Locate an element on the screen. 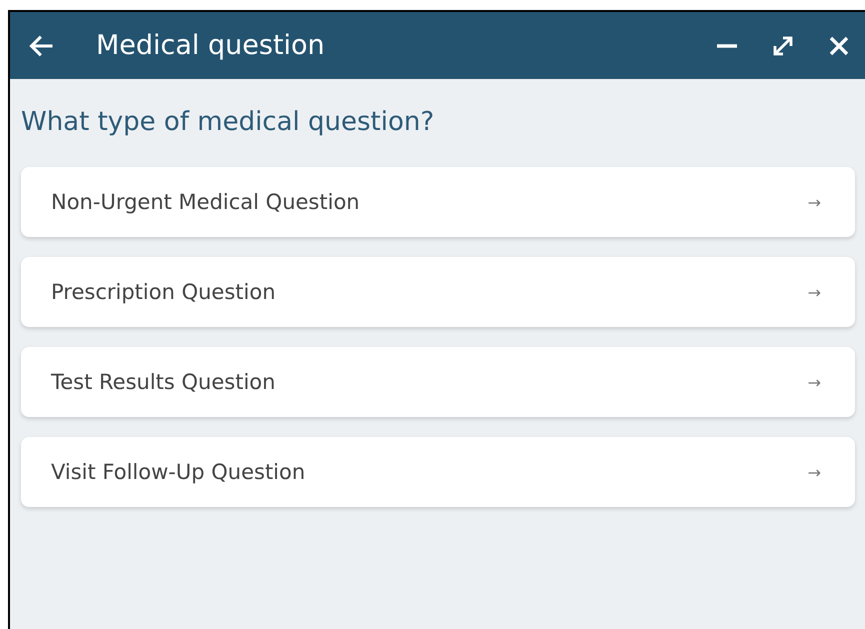 This screenshot has height=629, width=865. option-label: Test Results Question is located at coordinates (163, 382).